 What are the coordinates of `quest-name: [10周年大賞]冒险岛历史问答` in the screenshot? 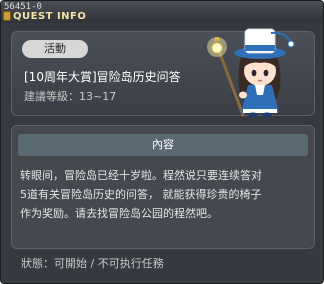 It's located at (102, 77).